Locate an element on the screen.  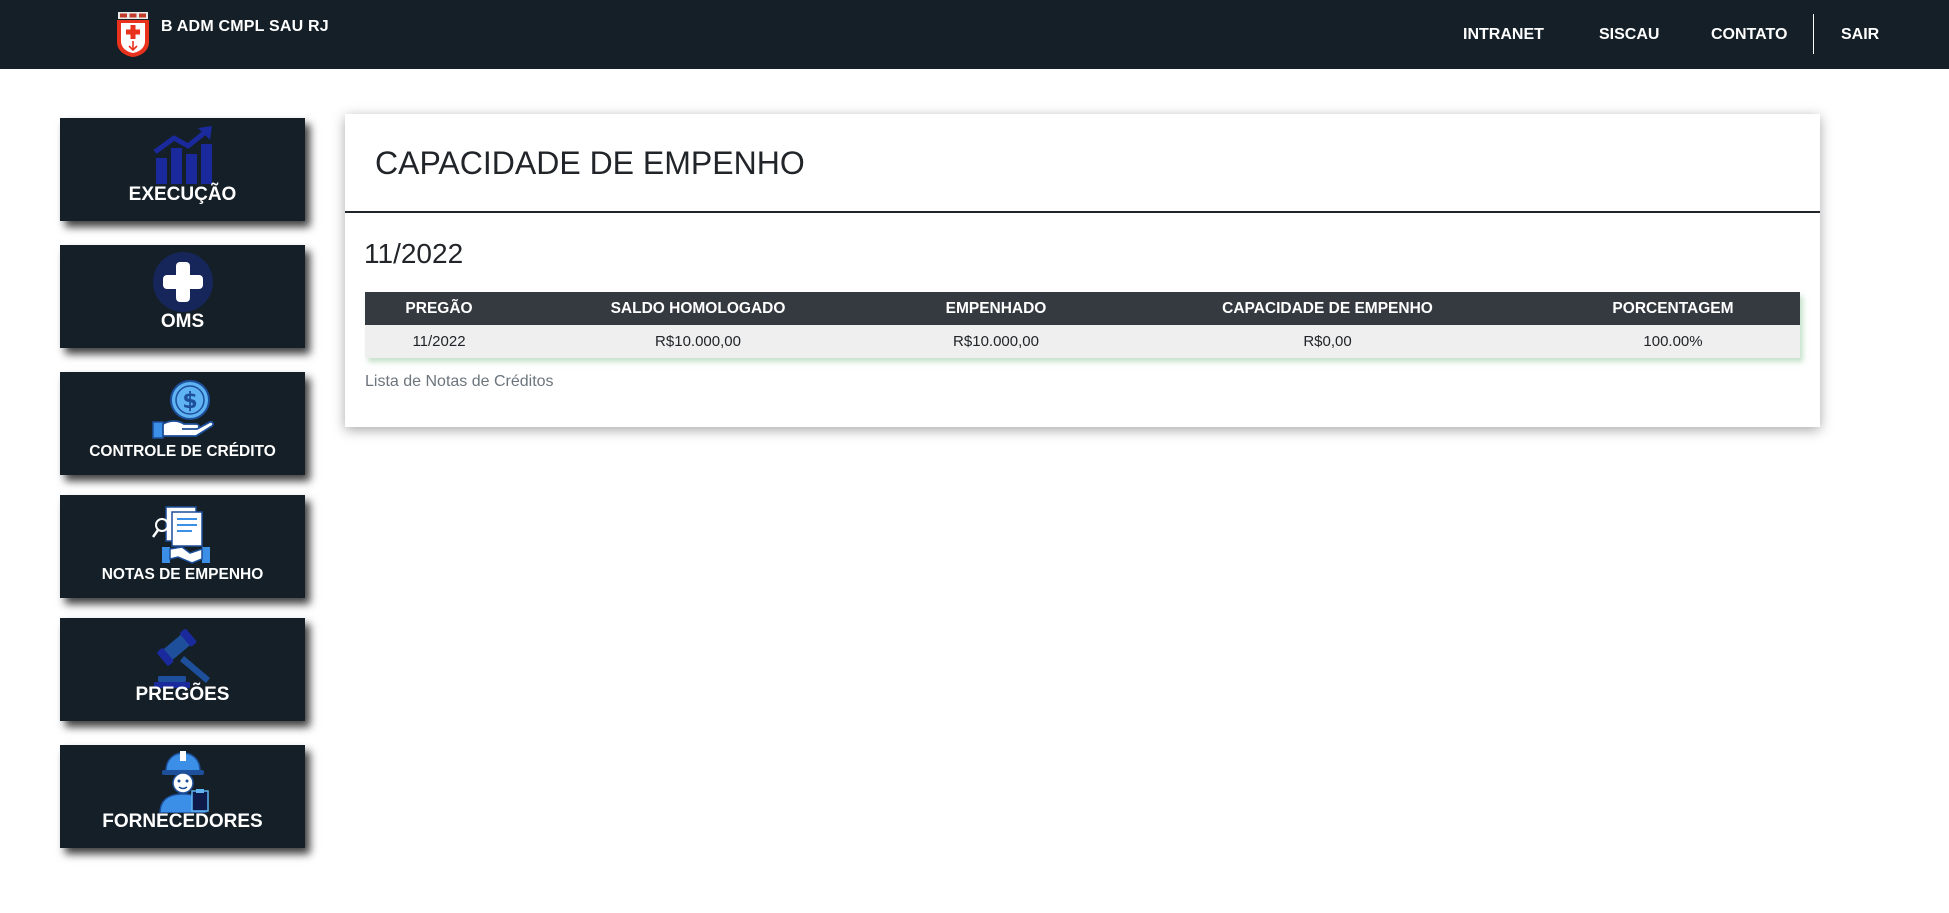
brand-title: B ADM CMPL SAU RJ is located at coordinates (245, 26).